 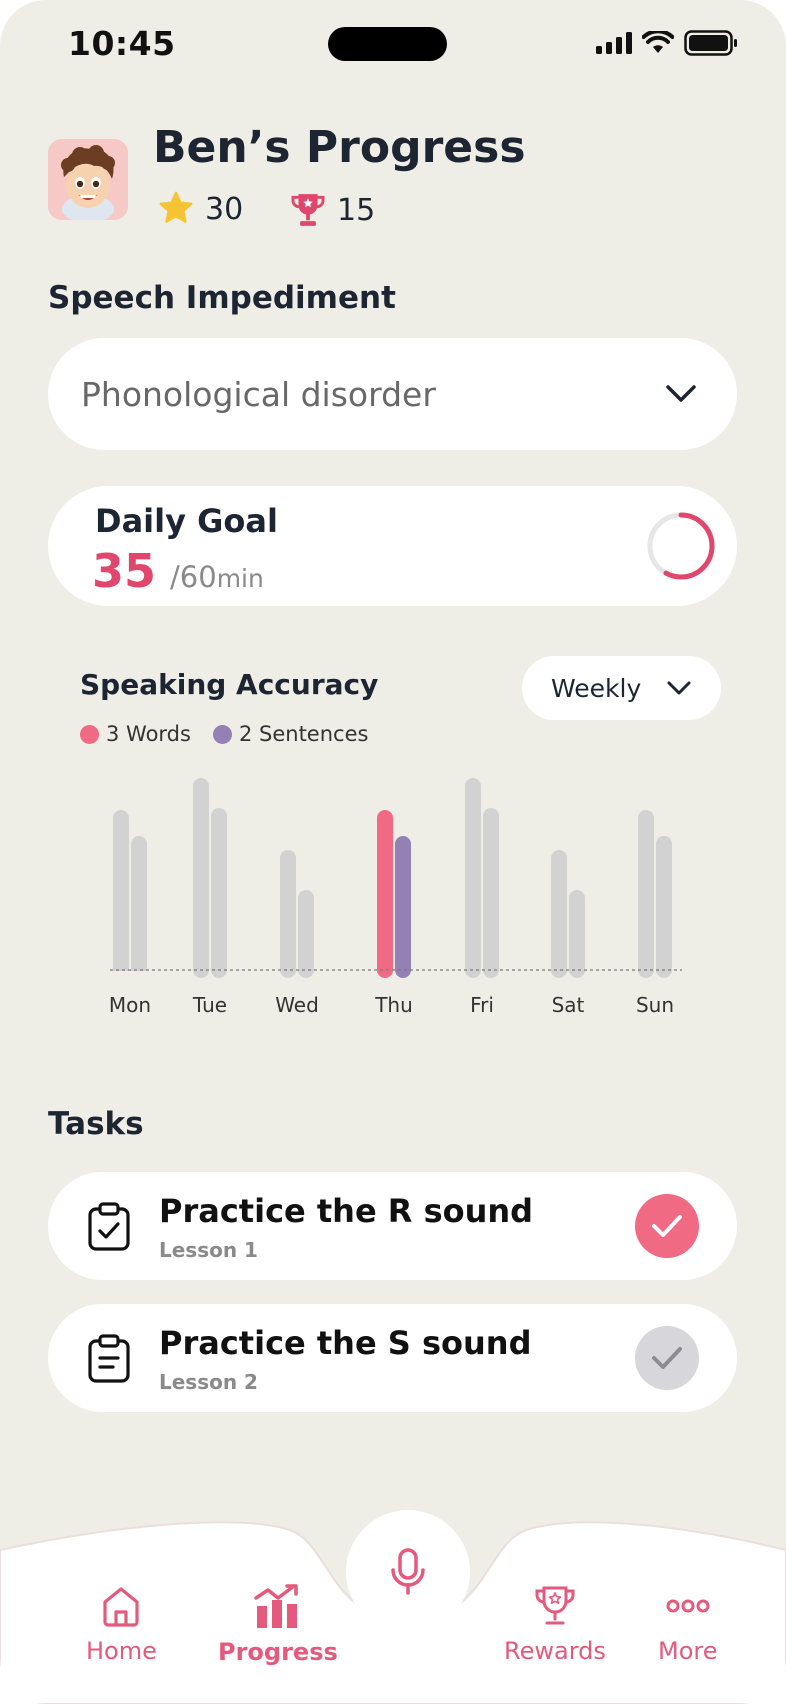 I want to click on daily-goal-total: /60, so click(x=193, y=577).